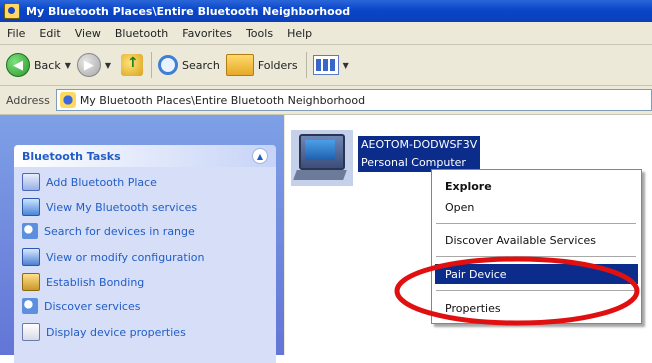  I want to click on menu-favorites: Favorites, so click(207, 33).